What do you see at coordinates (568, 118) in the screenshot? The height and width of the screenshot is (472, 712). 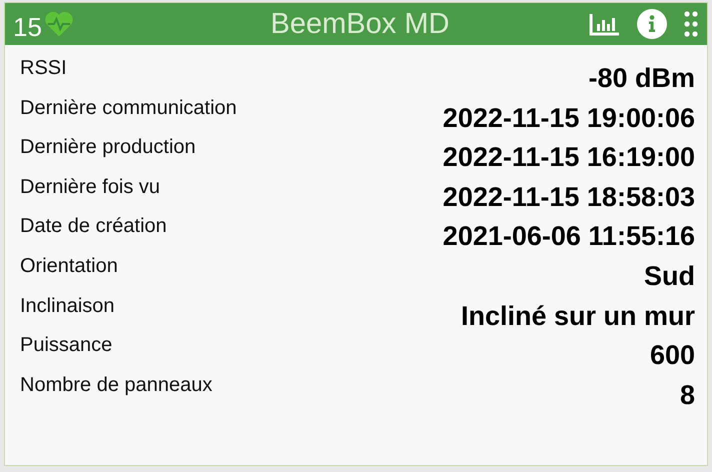 I see `field-value: 2022-11-15 19:00:06` at bounding box center [568, 118].